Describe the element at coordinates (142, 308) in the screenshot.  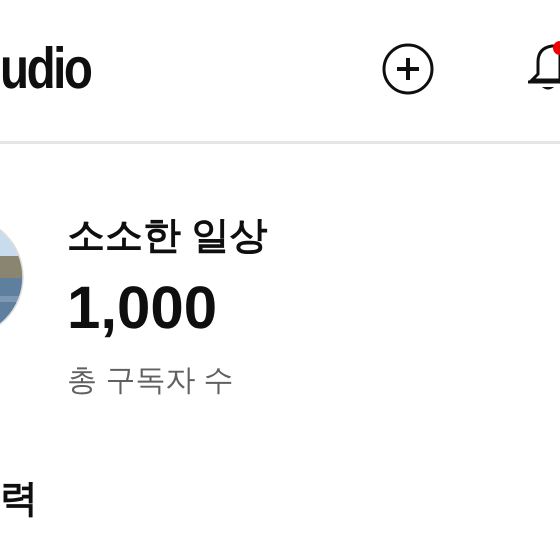
I see `subscriber-count: 1,000` at that location.